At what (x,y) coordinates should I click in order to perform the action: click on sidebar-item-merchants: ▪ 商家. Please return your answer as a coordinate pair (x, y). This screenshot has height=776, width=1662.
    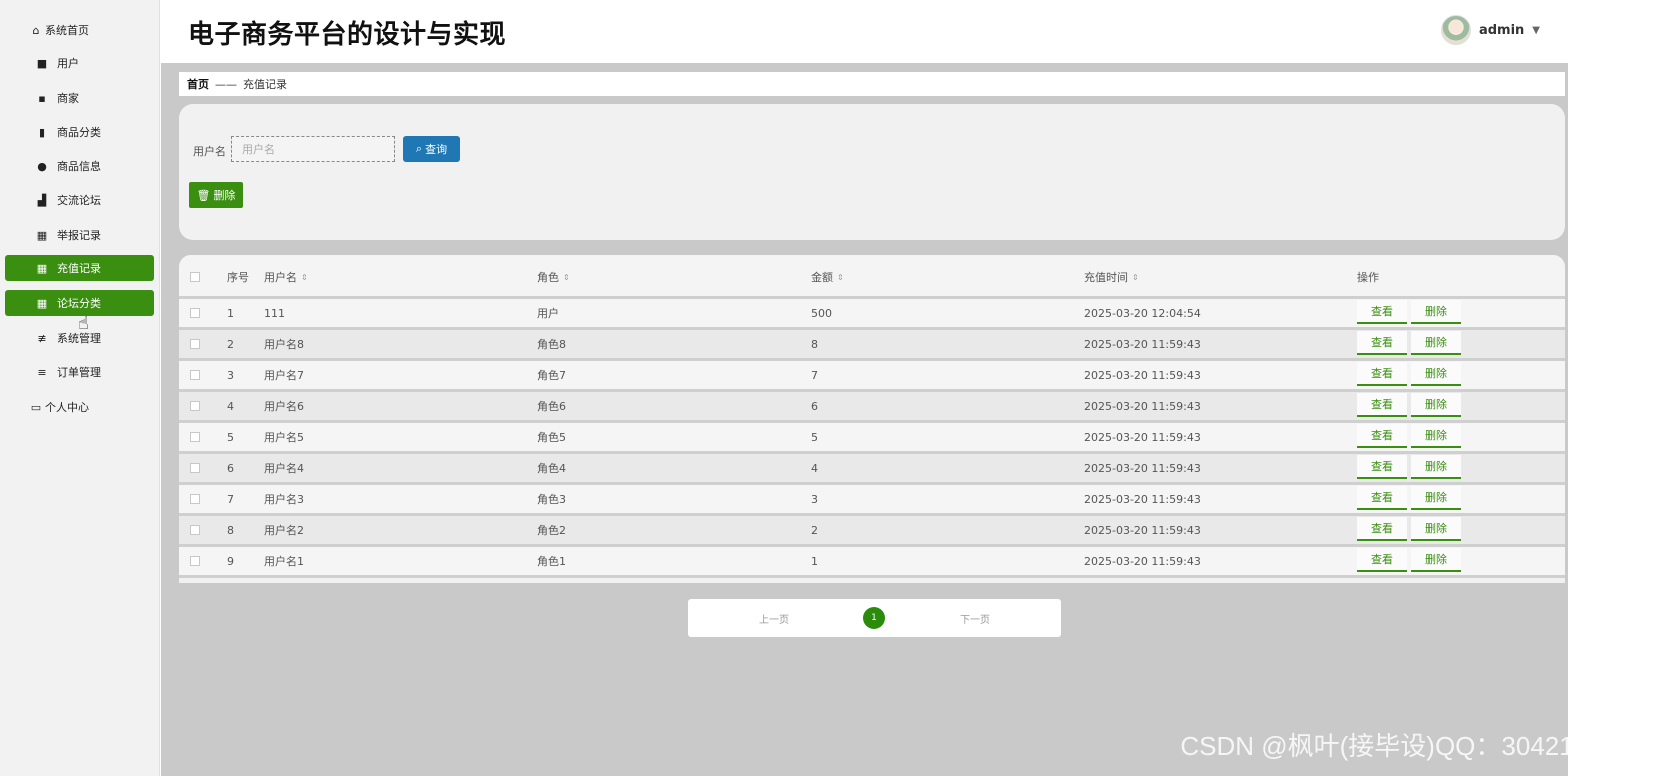
    Looking at the image, I should click on (79, 98).